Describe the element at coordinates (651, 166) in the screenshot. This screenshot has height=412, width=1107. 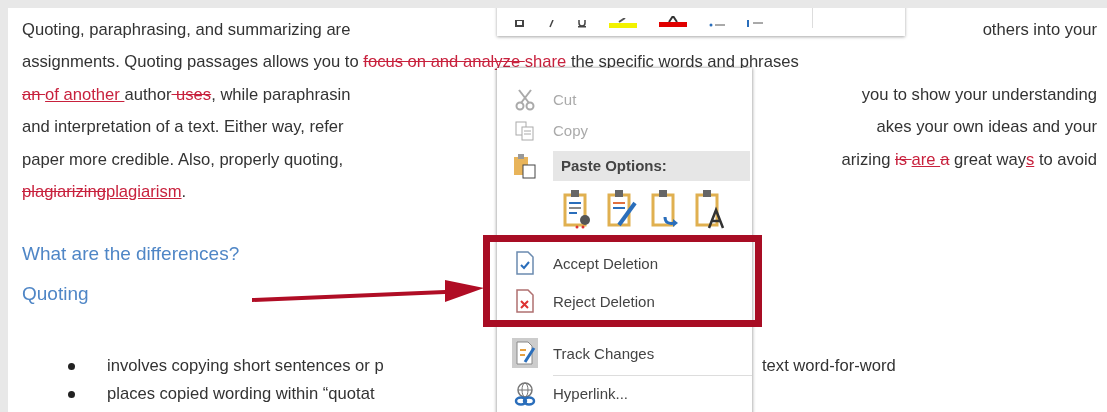
I see `menu-header: Paste Options:` at that location.